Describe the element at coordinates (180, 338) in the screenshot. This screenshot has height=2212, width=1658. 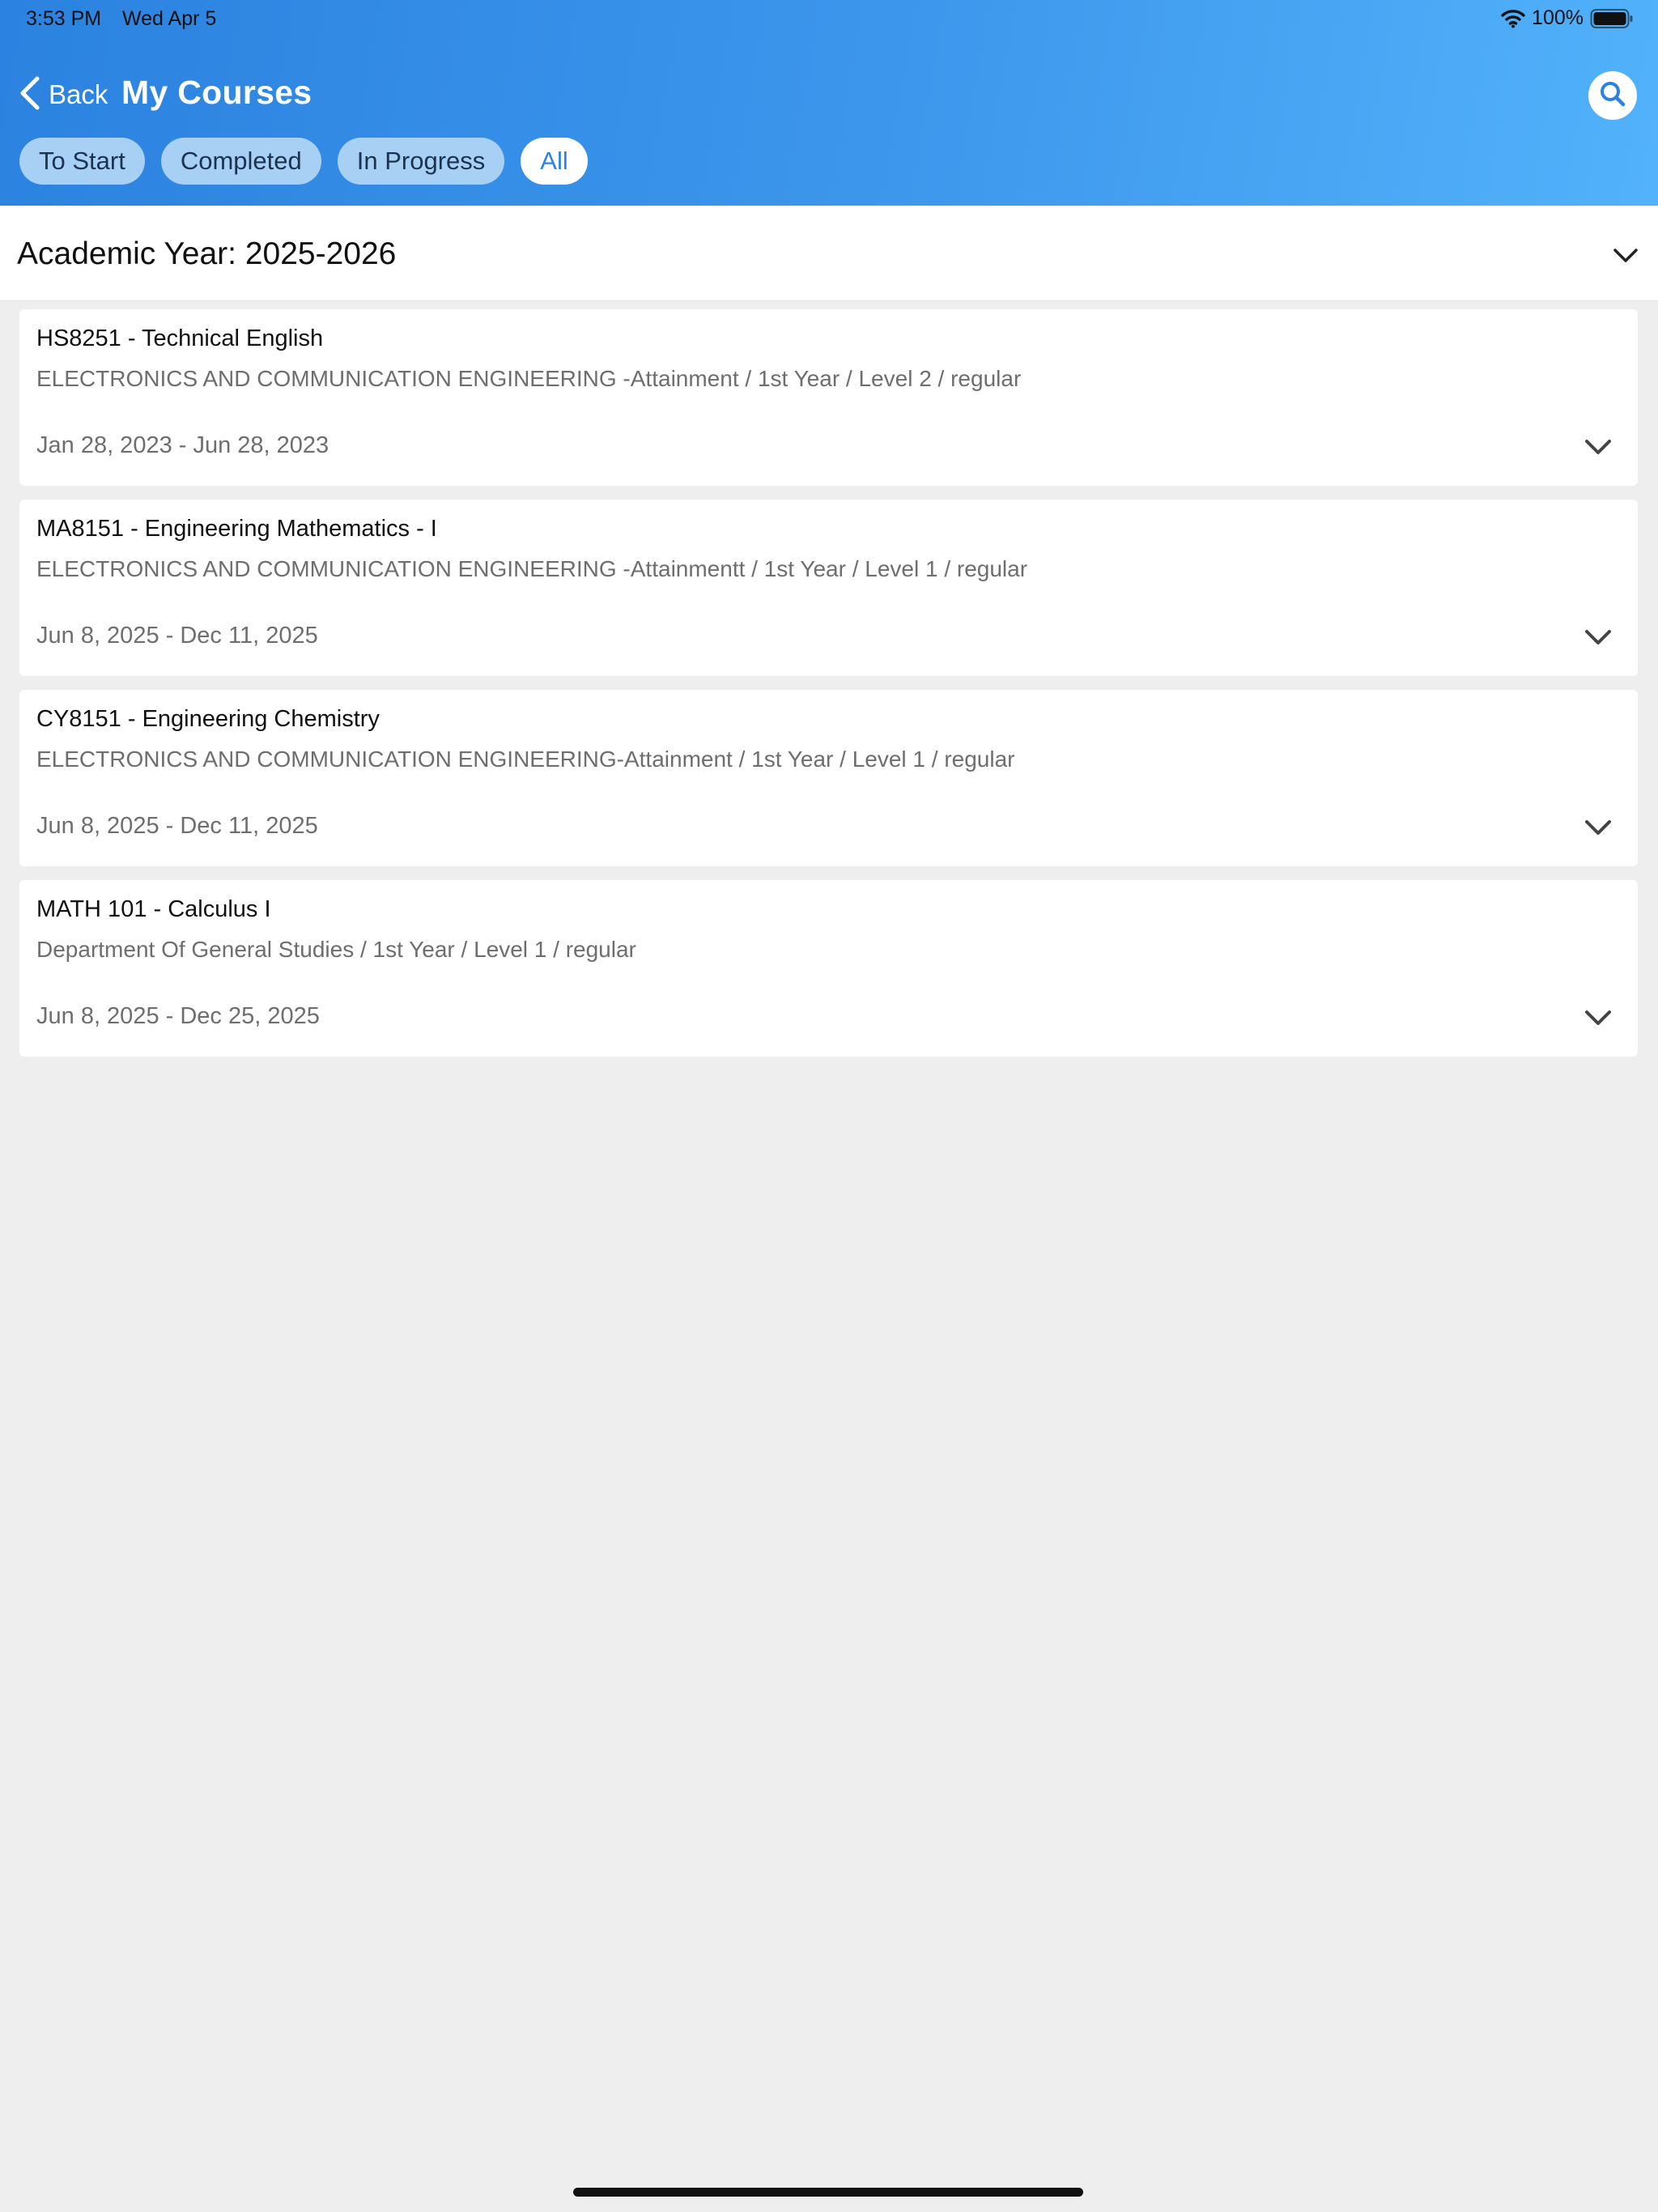
I see `course-title: HS8251 - Technical English` at that location.